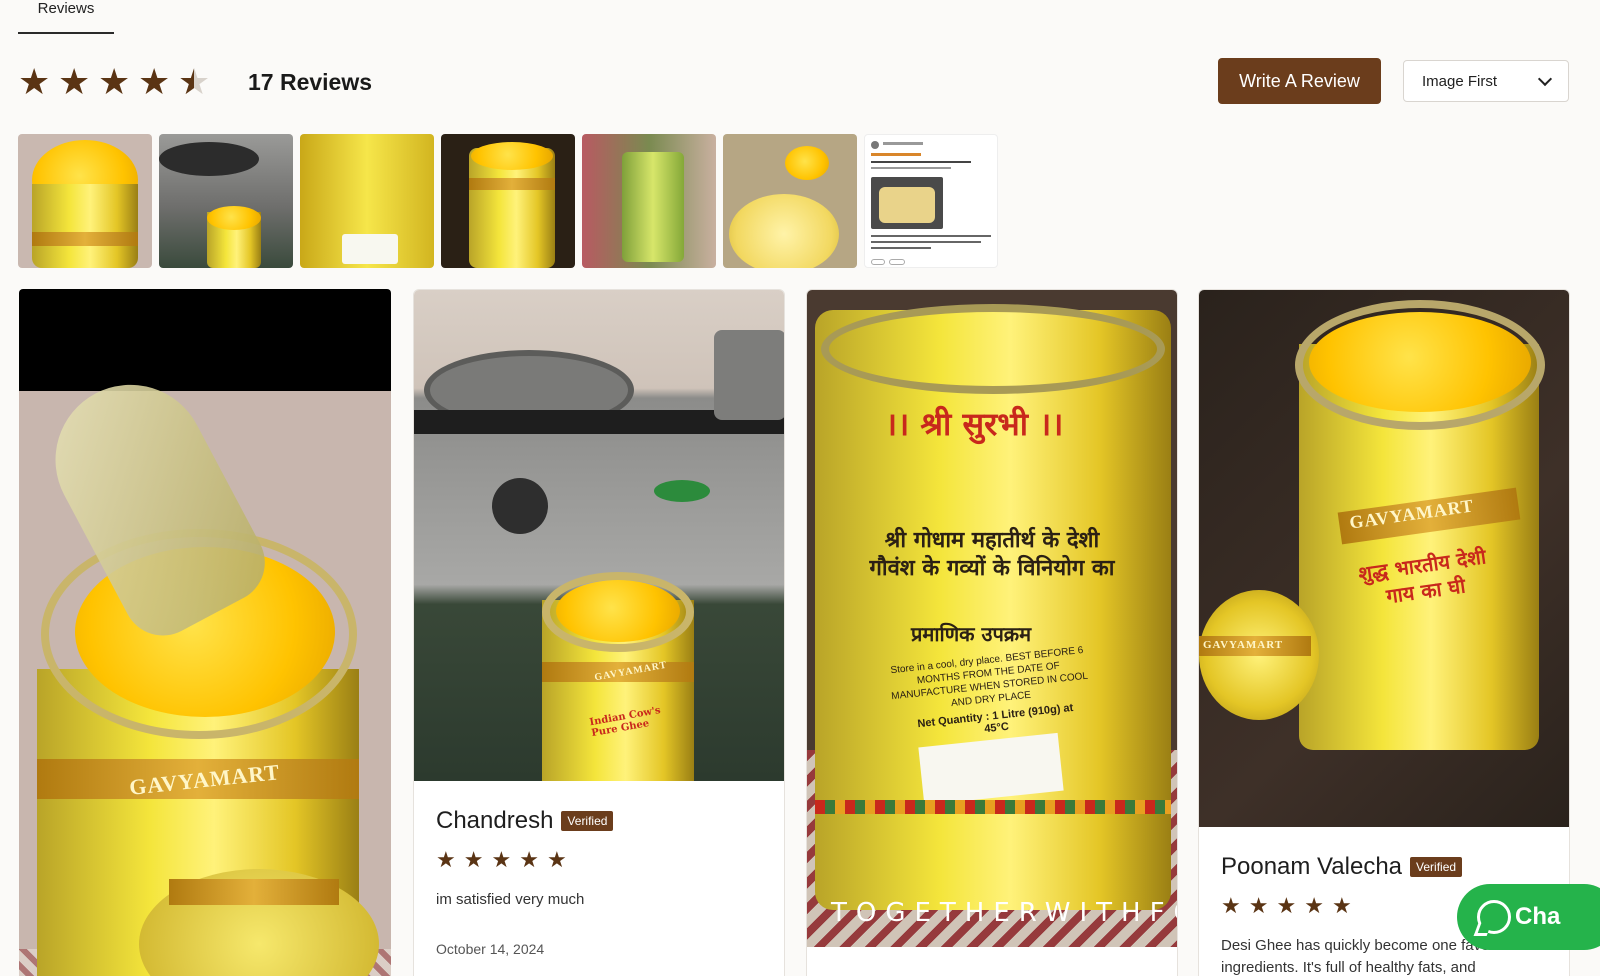 The height and width of the screenshot is (976, 1600). I want to click on can-hindi-title: ।। श्री सुरभी ।।, so click(974, 424).